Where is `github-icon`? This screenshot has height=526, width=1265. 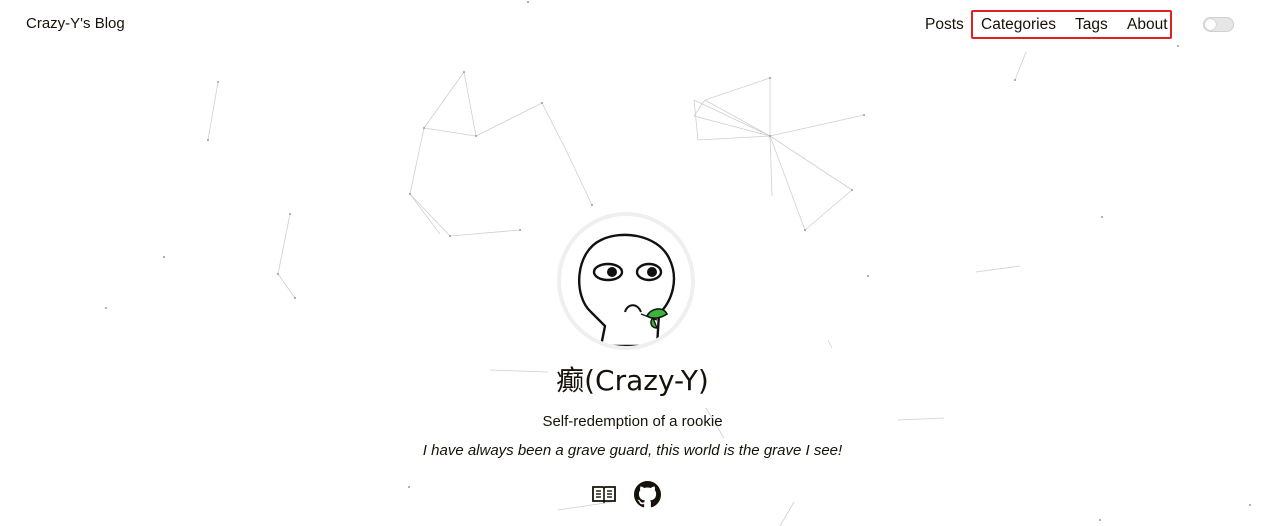 github-icon is located at coordinates (647, 494).